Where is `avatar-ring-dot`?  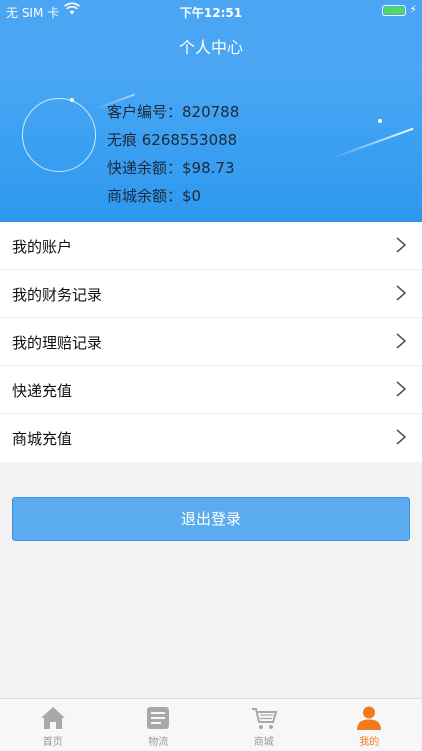
avatar-ring-dot is located at coordinates (72, 100).